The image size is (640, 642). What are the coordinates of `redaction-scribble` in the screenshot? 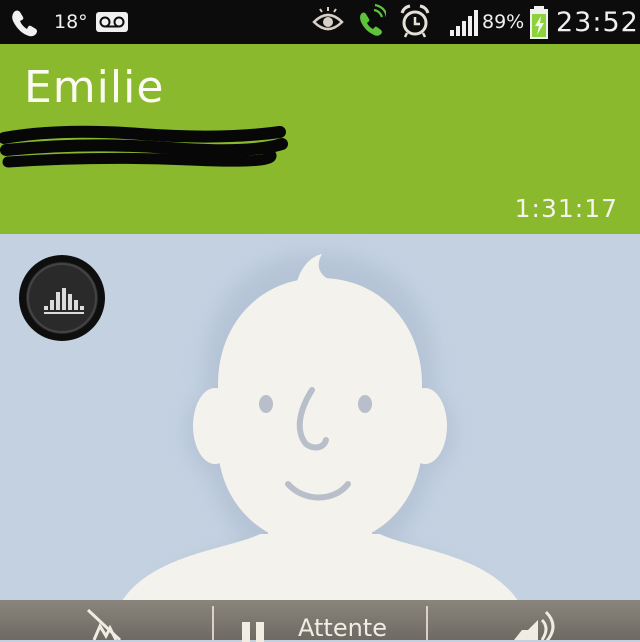 It's located at (144, 146).